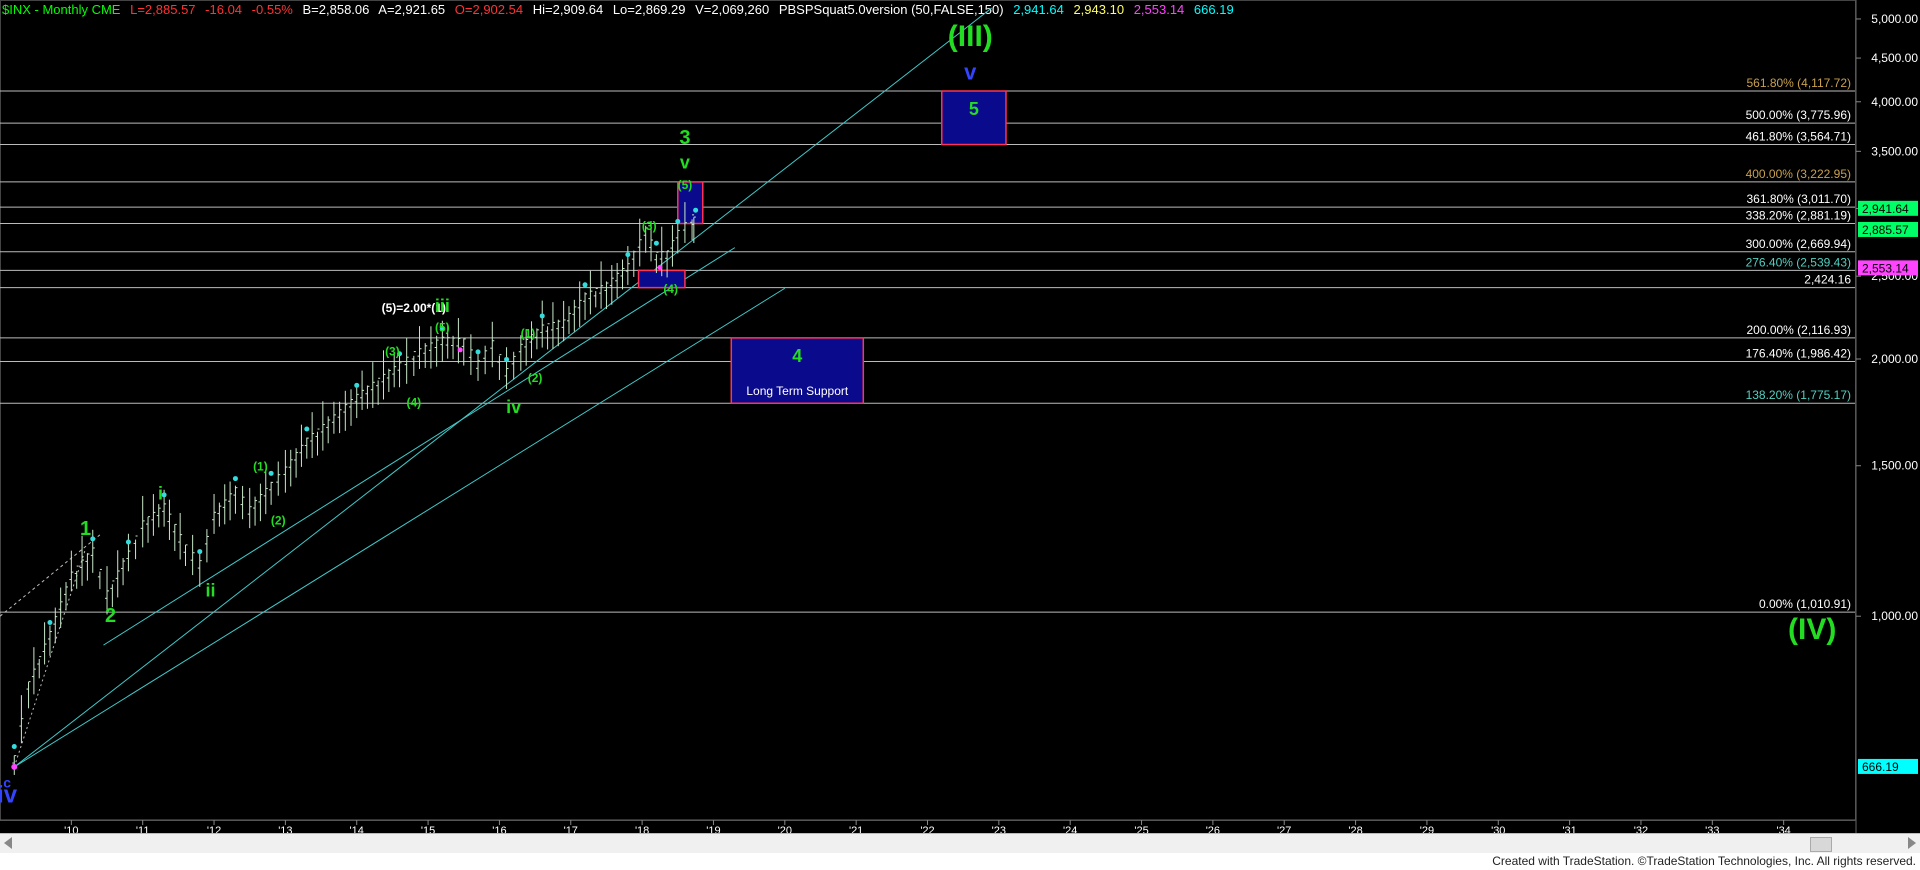 The width and height of the screenshot is (1920, 870). Describe the element at coordinates (1498, 829) in the screenshot. I see `x-tick-label: '30` at that location.